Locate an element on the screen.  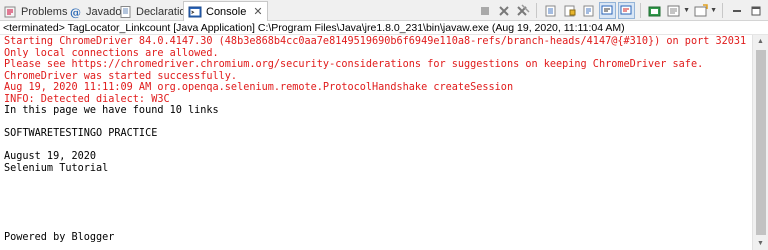
vertical-scrollbar: ▲ ▼ is located at coordinates (760, 142).